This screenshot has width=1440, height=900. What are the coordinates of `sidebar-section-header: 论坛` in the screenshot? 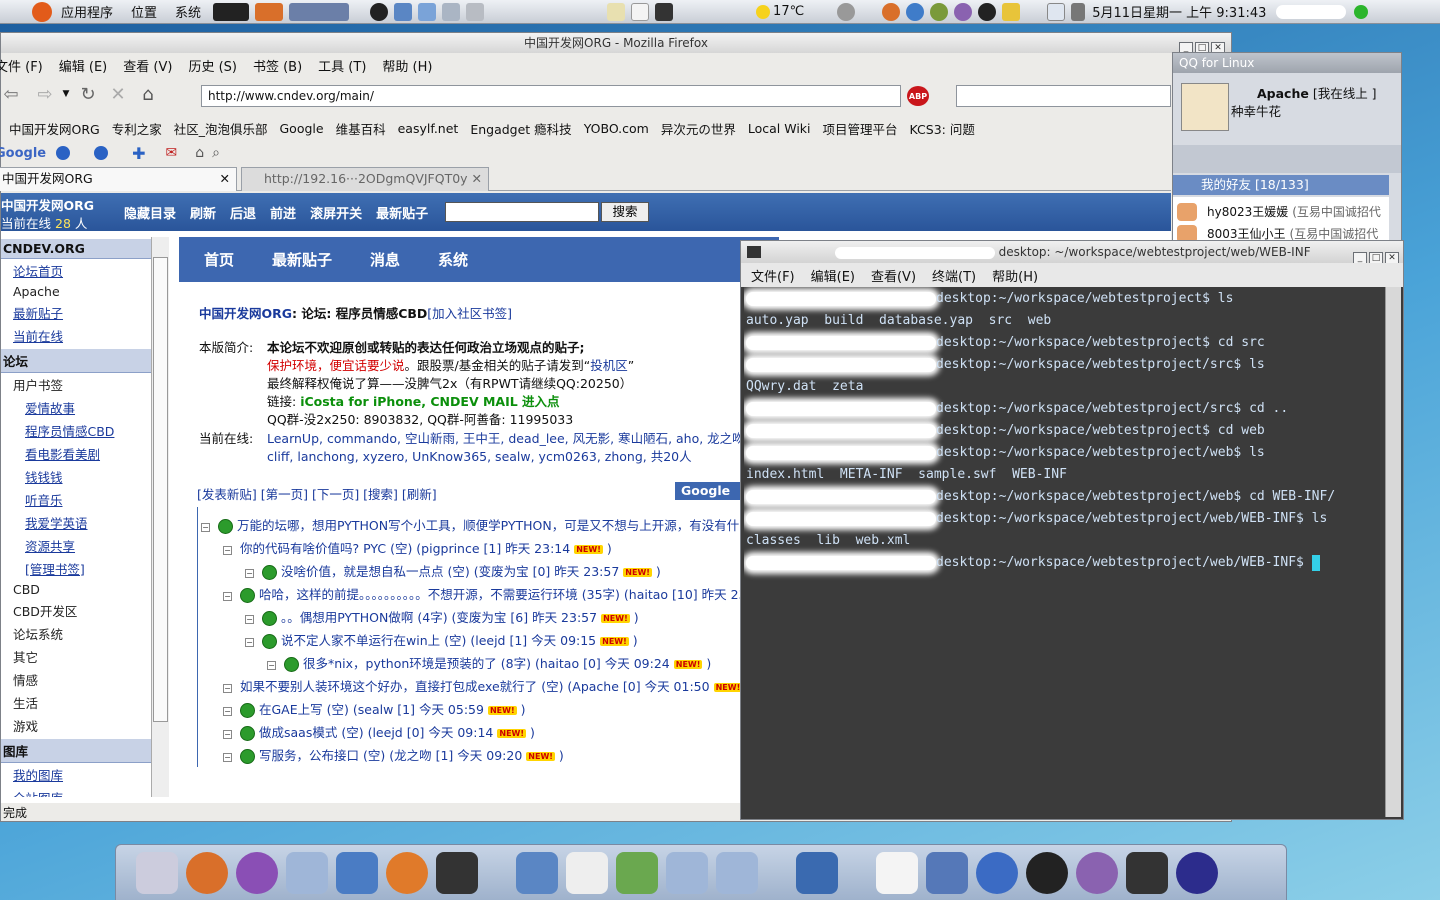 It's located at (84, 361).